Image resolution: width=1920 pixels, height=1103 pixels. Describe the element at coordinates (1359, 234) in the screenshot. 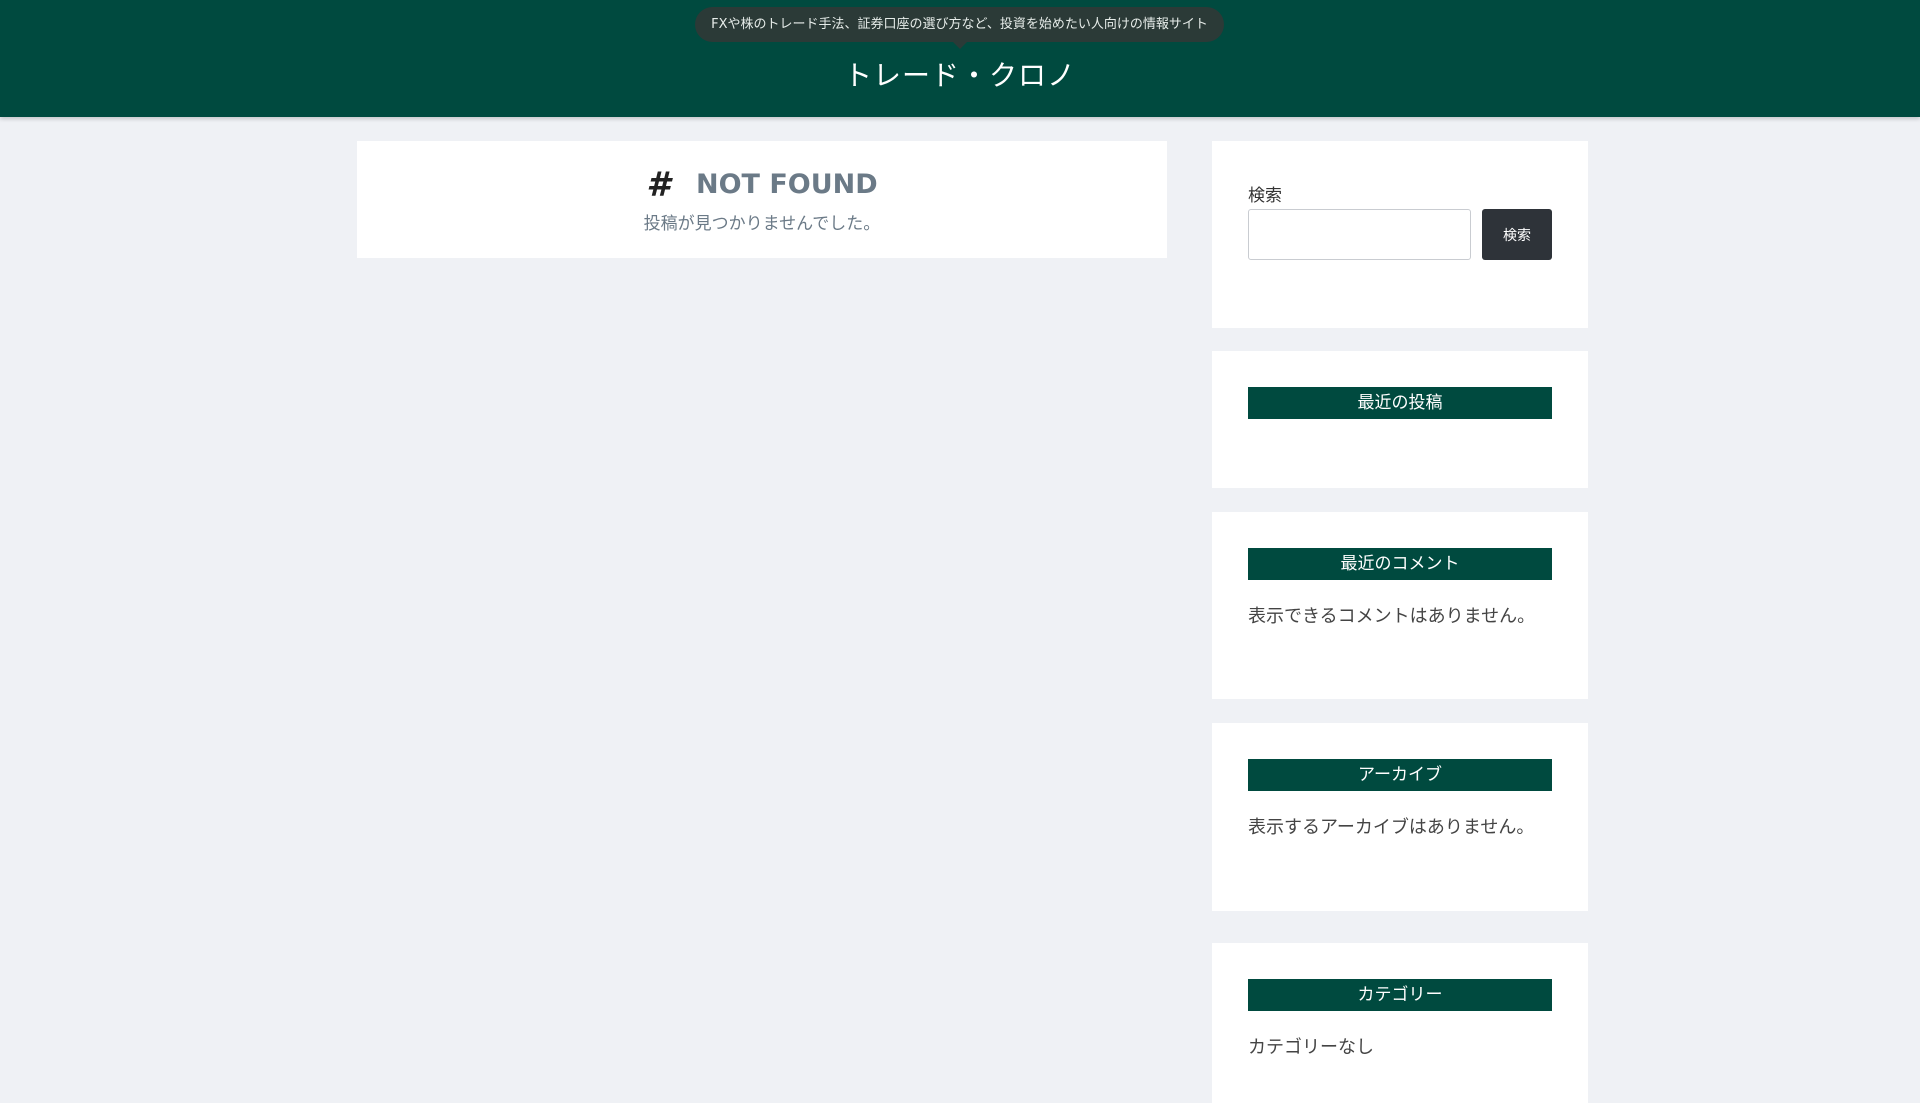

I see `search-input` at that location.